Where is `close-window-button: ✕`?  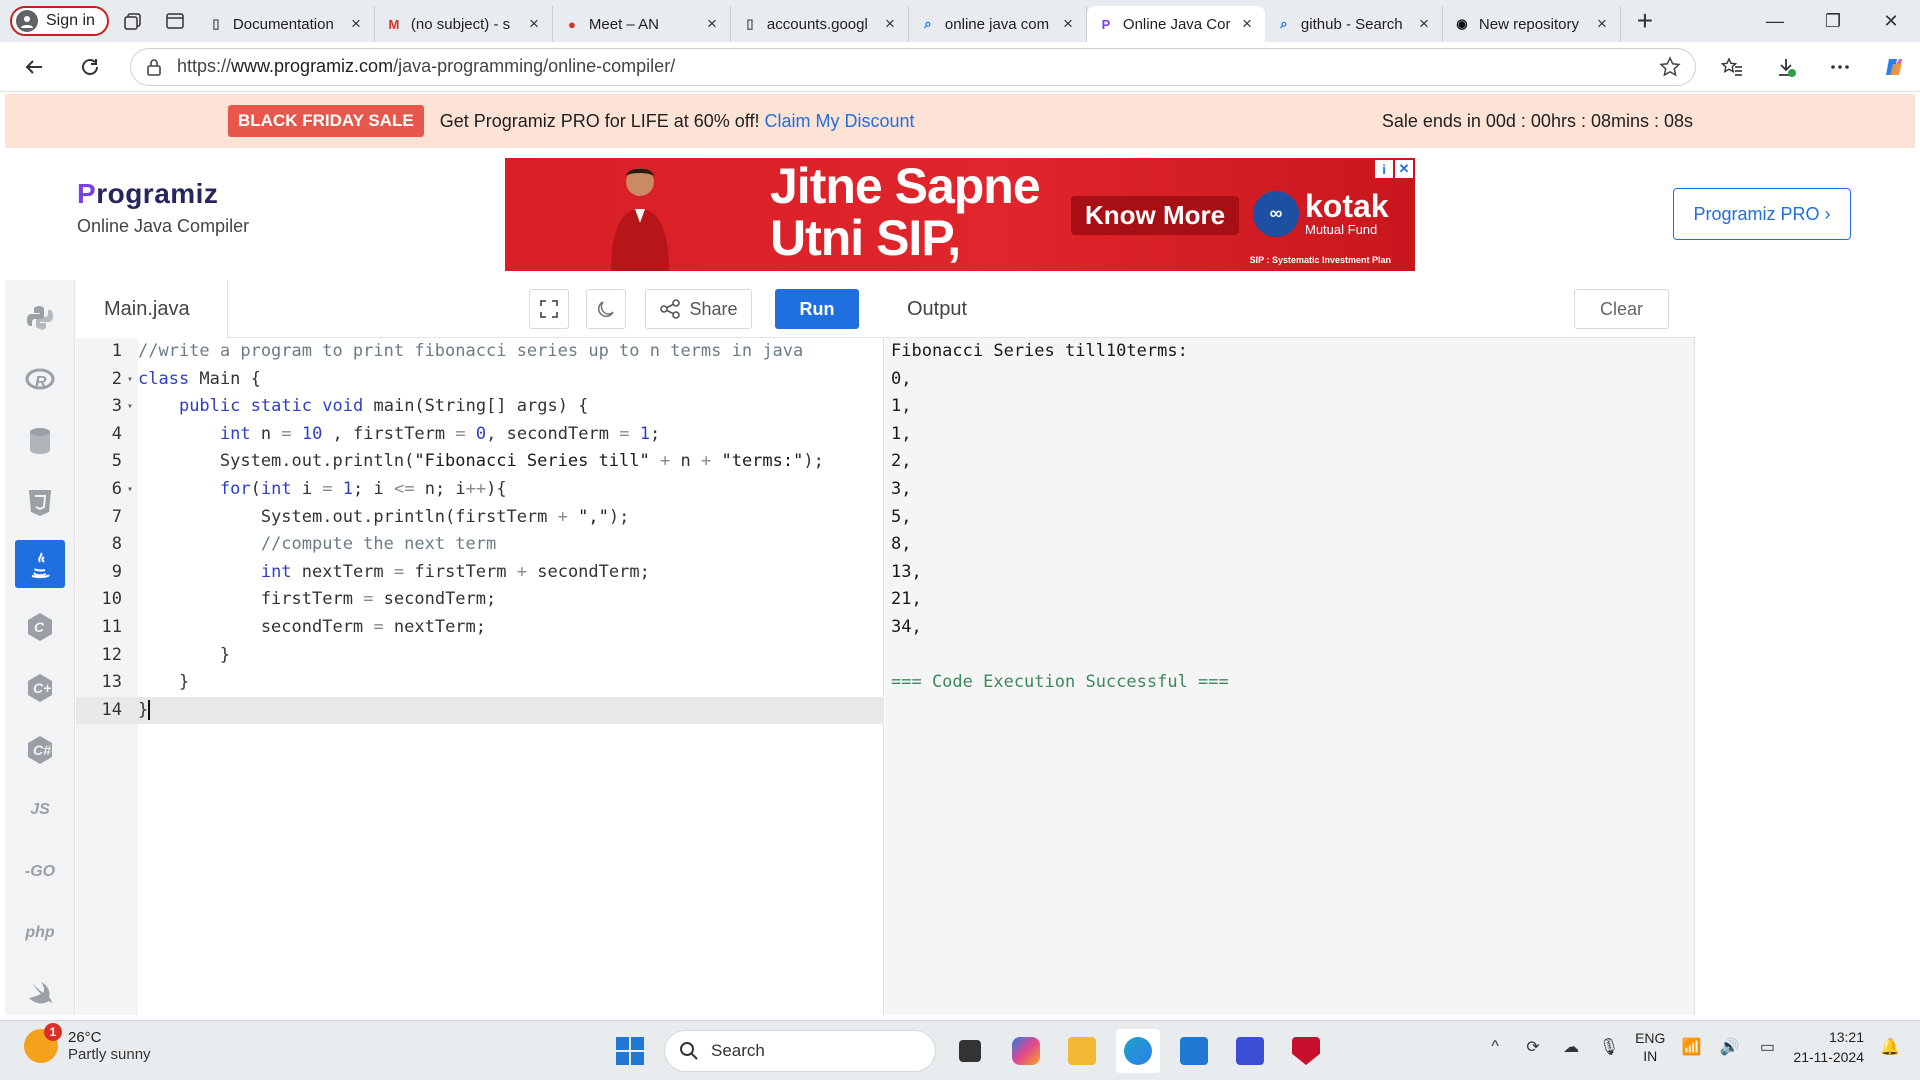
close-window-button: ✕ is located at coordinates (1891, 21).